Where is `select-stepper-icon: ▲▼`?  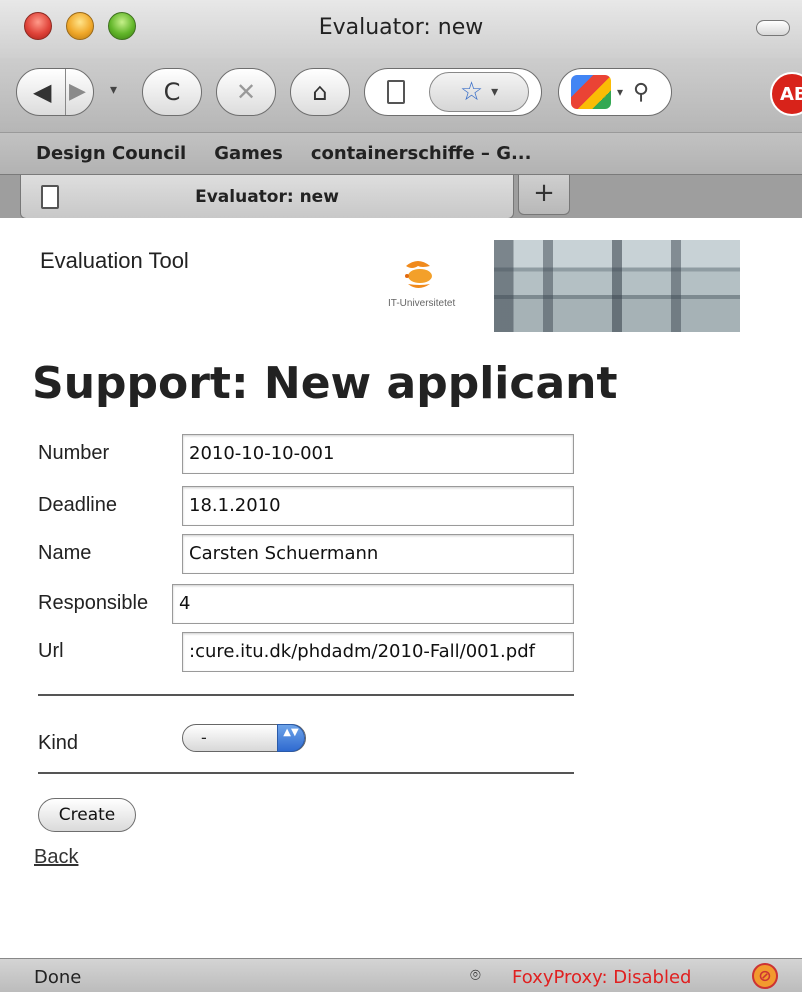 select-stepper-icon: ▲▼ is located at coordinates (291, 738).